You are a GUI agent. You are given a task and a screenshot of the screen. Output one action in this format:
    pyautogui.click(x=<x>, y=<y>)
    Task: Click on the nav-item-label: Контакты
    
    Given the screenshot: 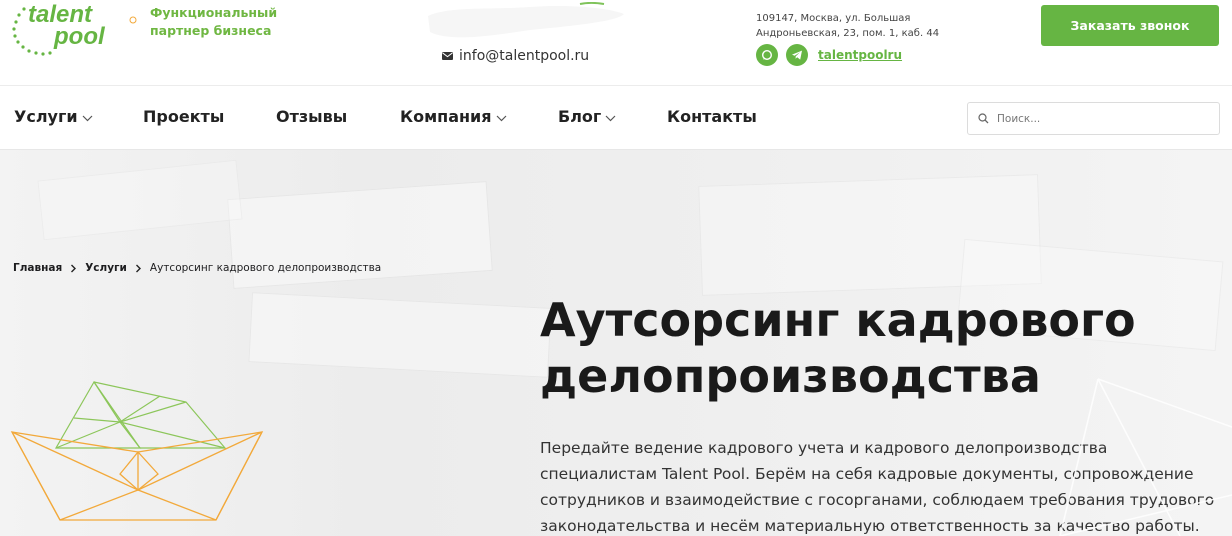 What is the action you would take?
    pyautogui.click(x=712, y=116)
    